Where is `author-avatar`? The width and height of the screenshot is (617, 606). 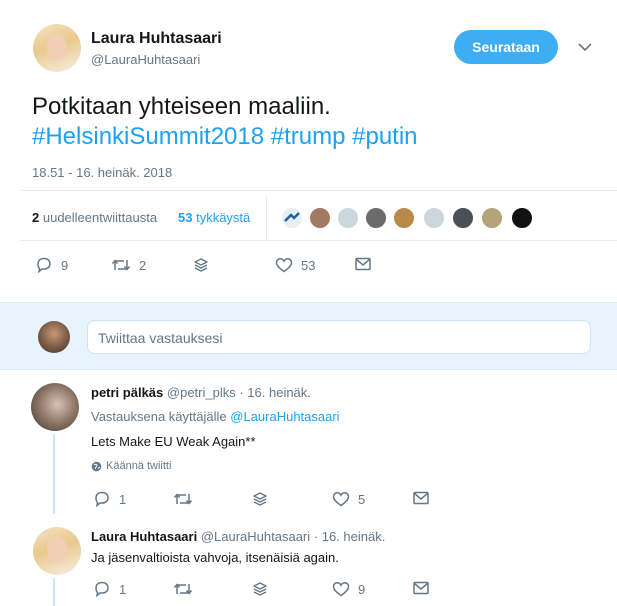 author-avatar is located at coordinates (57, 48).